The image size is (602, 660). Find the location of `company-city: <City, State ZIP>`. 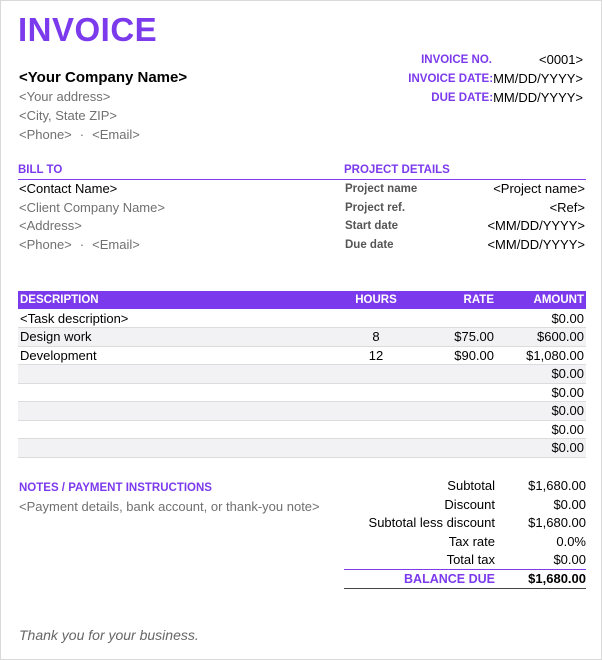

company-city: <City, State ZIP> is located at coordinates (68, 115).